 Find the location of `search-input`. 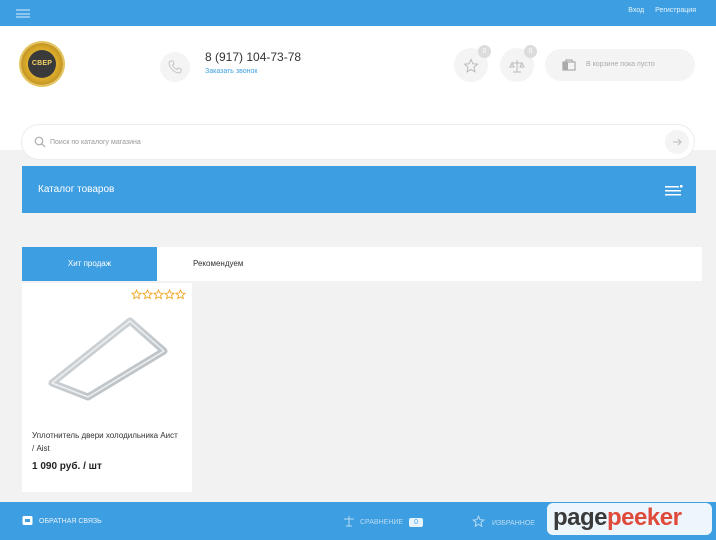

search-input is located at coordinates (350, 142).